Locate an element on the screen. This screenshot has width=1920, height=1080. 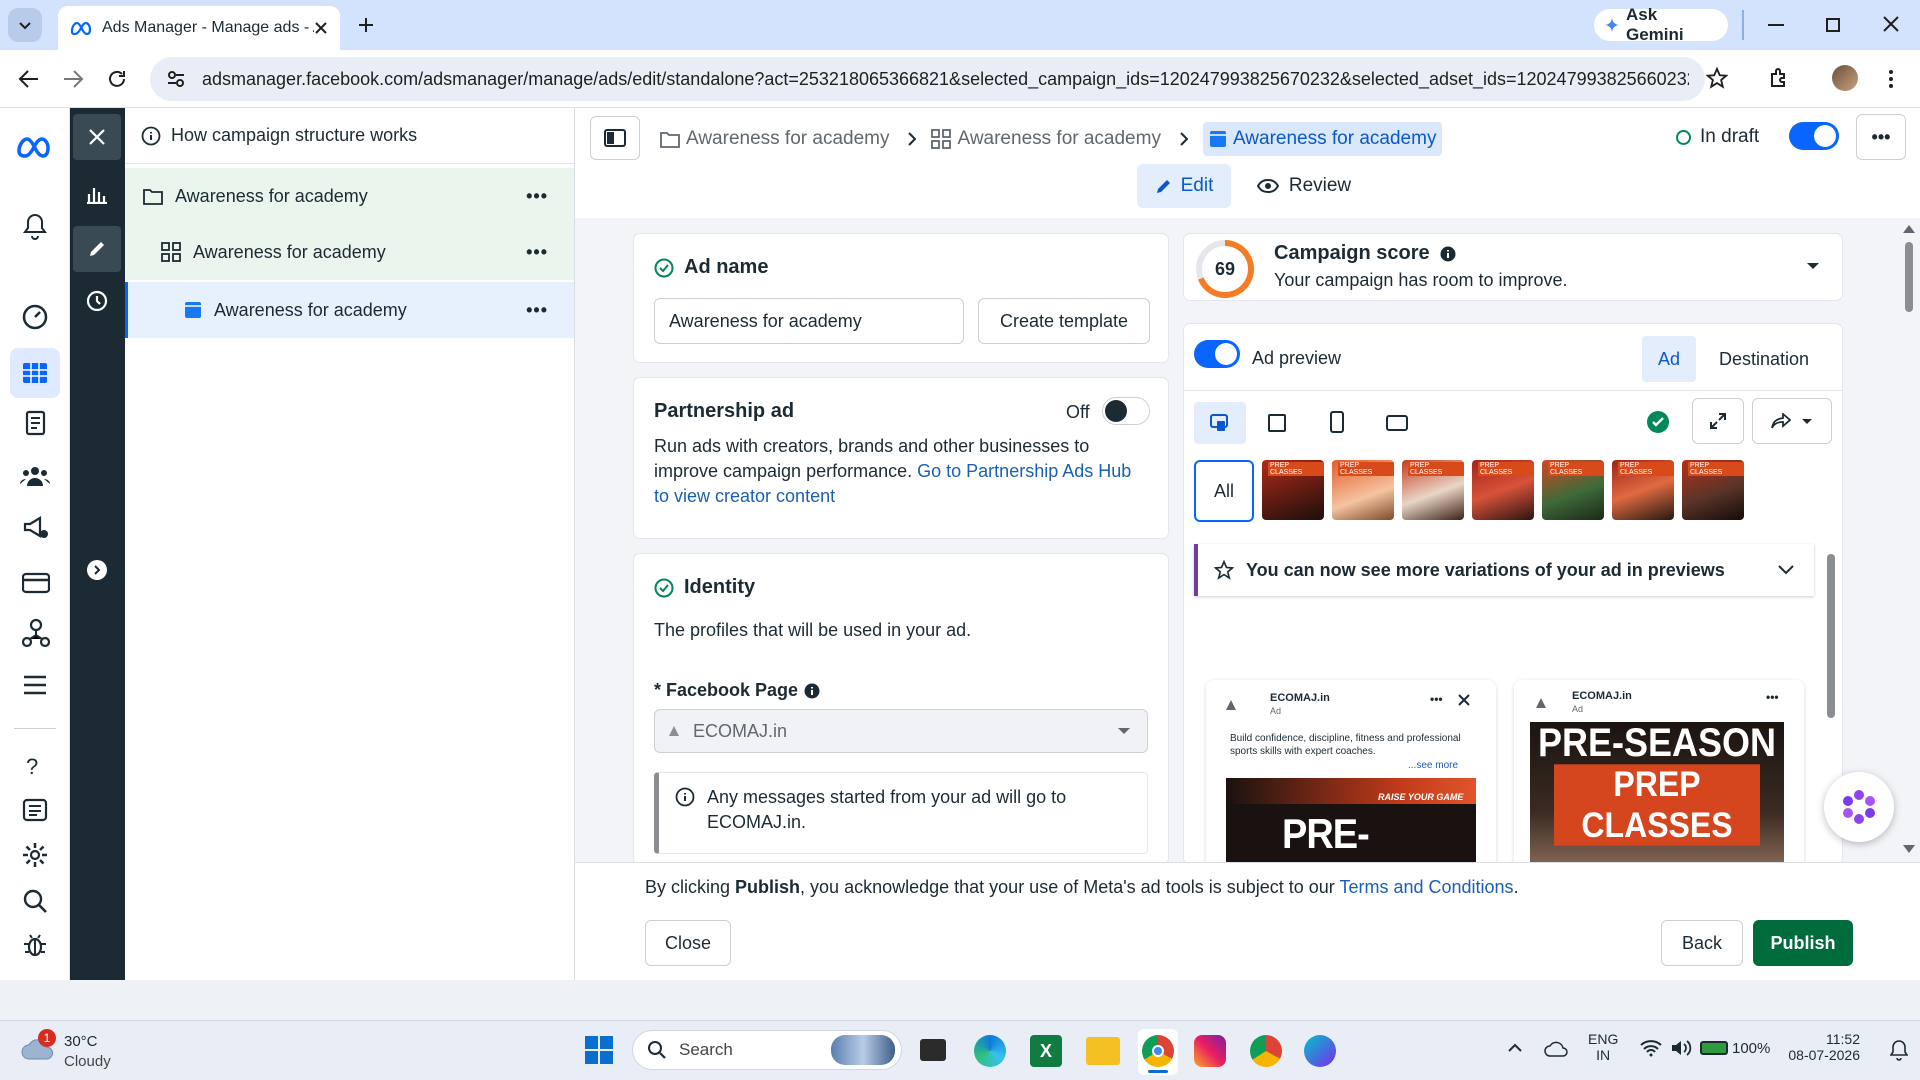
all-tools-menu-icon is located at coordinates (35, 685).